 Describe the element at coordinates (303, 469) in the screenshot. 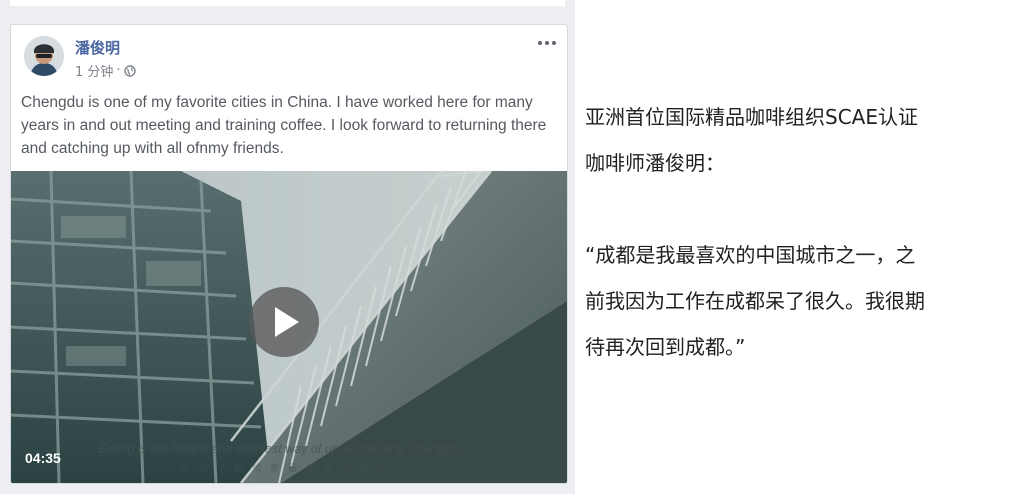

I see `video-subtitle-chinese: 吃 是 了 解 成 都 最 快 捷 简 单 的 方 式` at that location.